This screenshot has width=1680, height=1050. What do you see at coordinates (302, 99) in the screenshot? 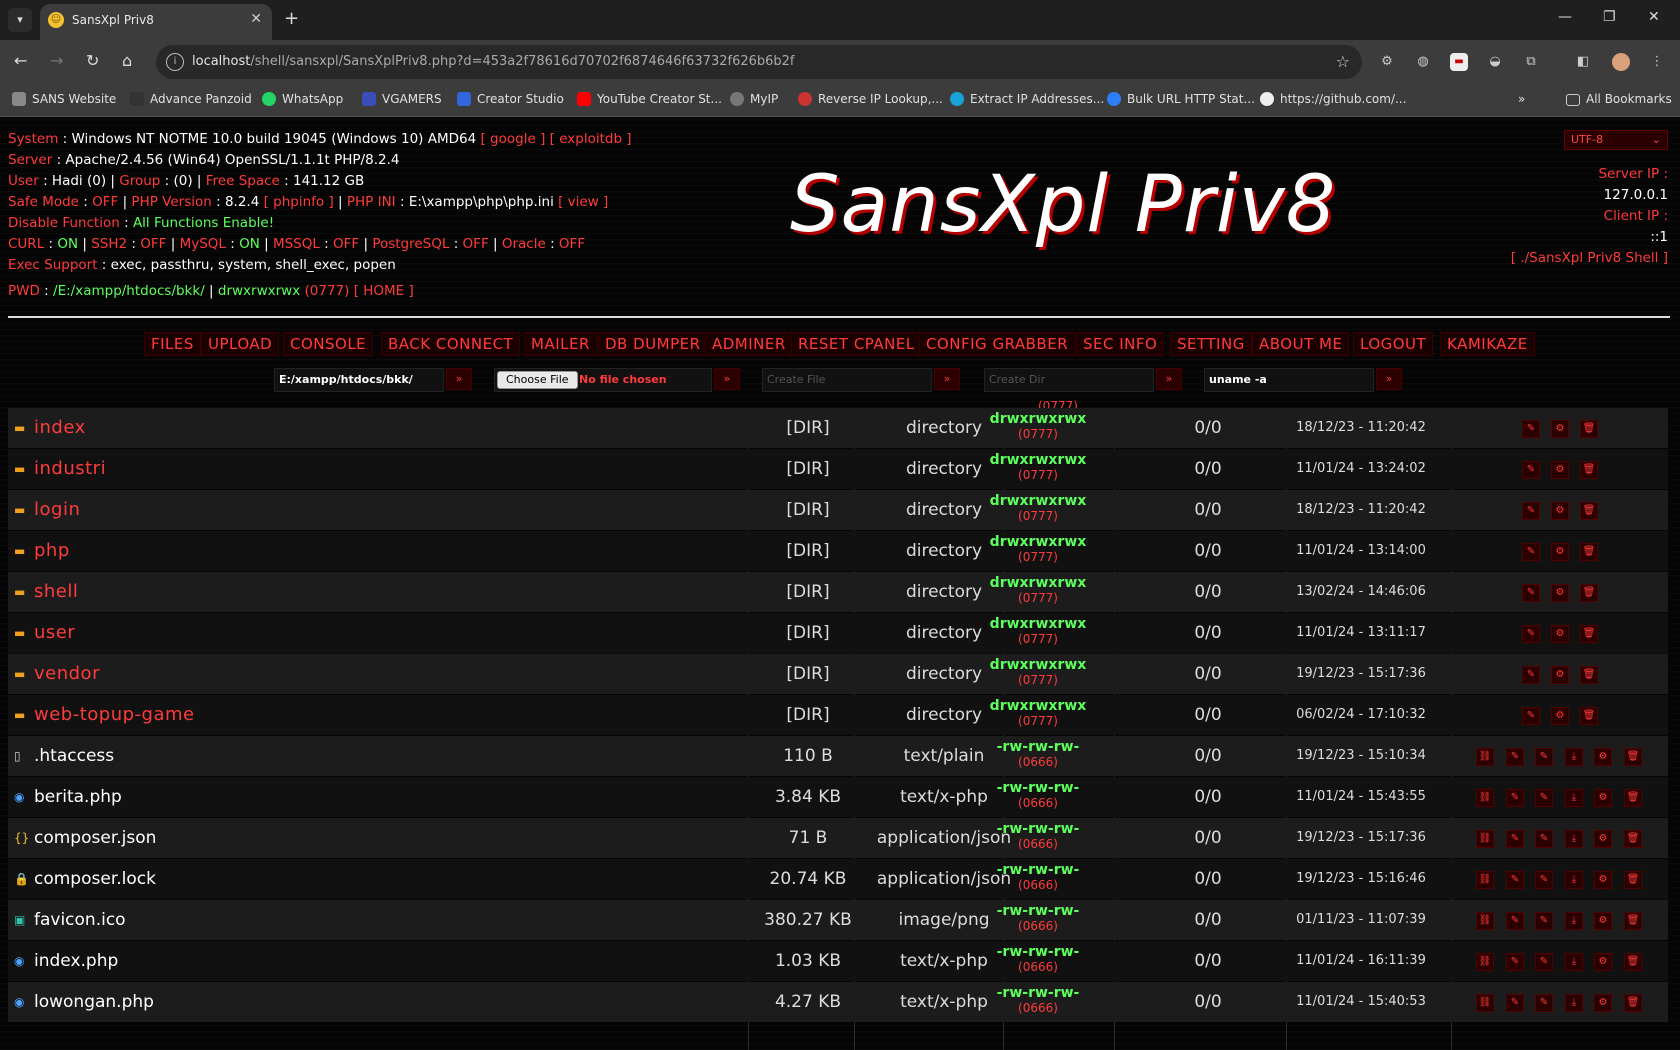
I see `bookmark-item: WhatsApp` at bounding box center [302, 99].